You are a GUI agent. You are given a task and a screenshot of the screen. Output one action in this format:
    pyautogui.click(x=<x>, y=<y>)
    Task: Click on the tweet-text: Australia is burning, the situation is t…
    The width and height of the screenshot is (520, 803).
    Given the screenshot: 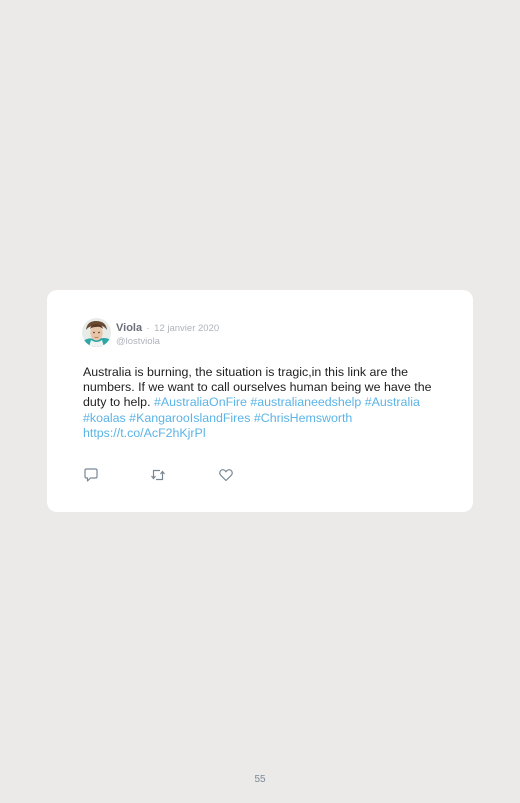 What is the action you would take?
    pyautogui.click(x=263, y=403)
    